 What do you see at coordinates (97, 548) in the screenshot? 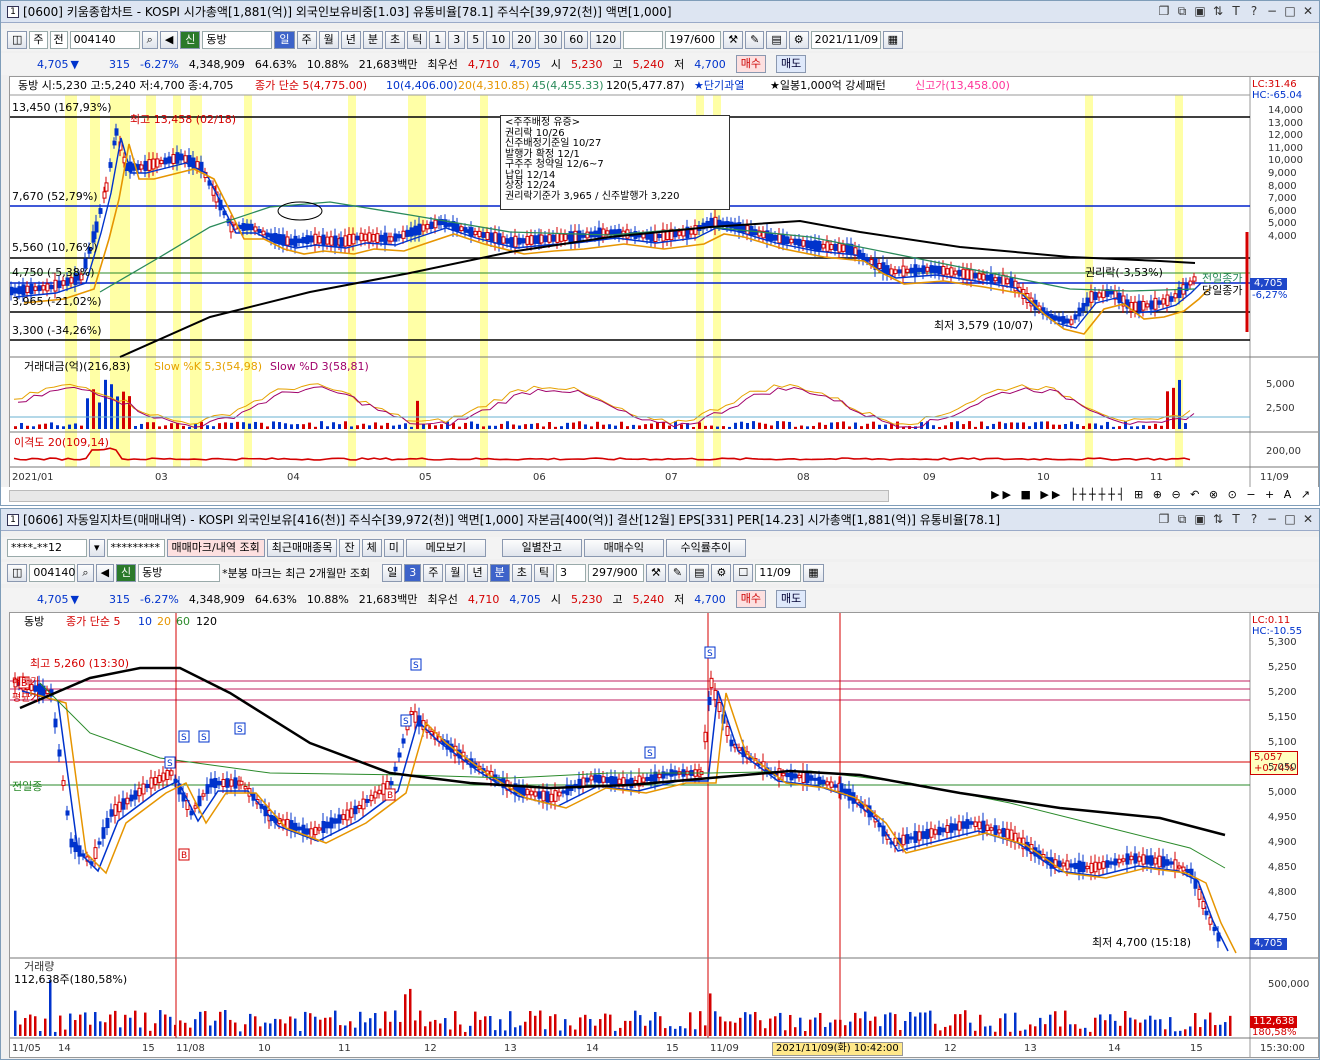
I see `account-dropdown-icon: ▾` at bounding box center [97, 548].